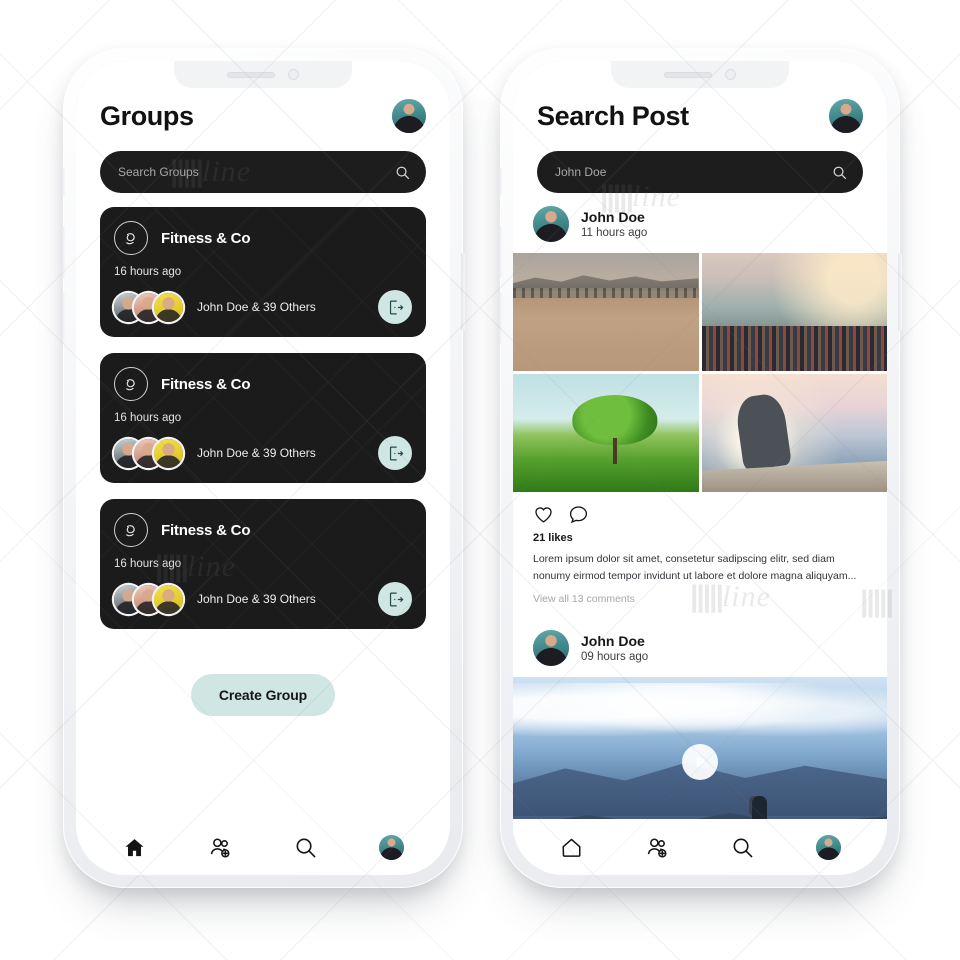  What do you see at coordinates (613, 115) in the screenshot?
I see `page-title: Search Post` at bounding box center [613, 115].